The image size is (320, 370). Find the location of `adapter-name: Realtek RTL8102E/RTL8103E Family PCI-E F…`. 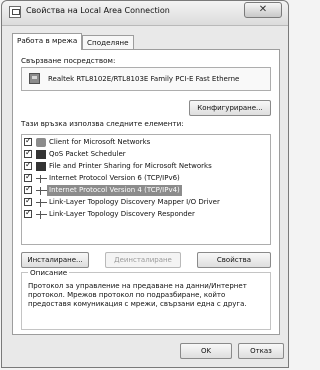

adapter-name: Realtek RTL8102E/RTL8103E Family PCI-E F… is located at coordinates (144, 79).